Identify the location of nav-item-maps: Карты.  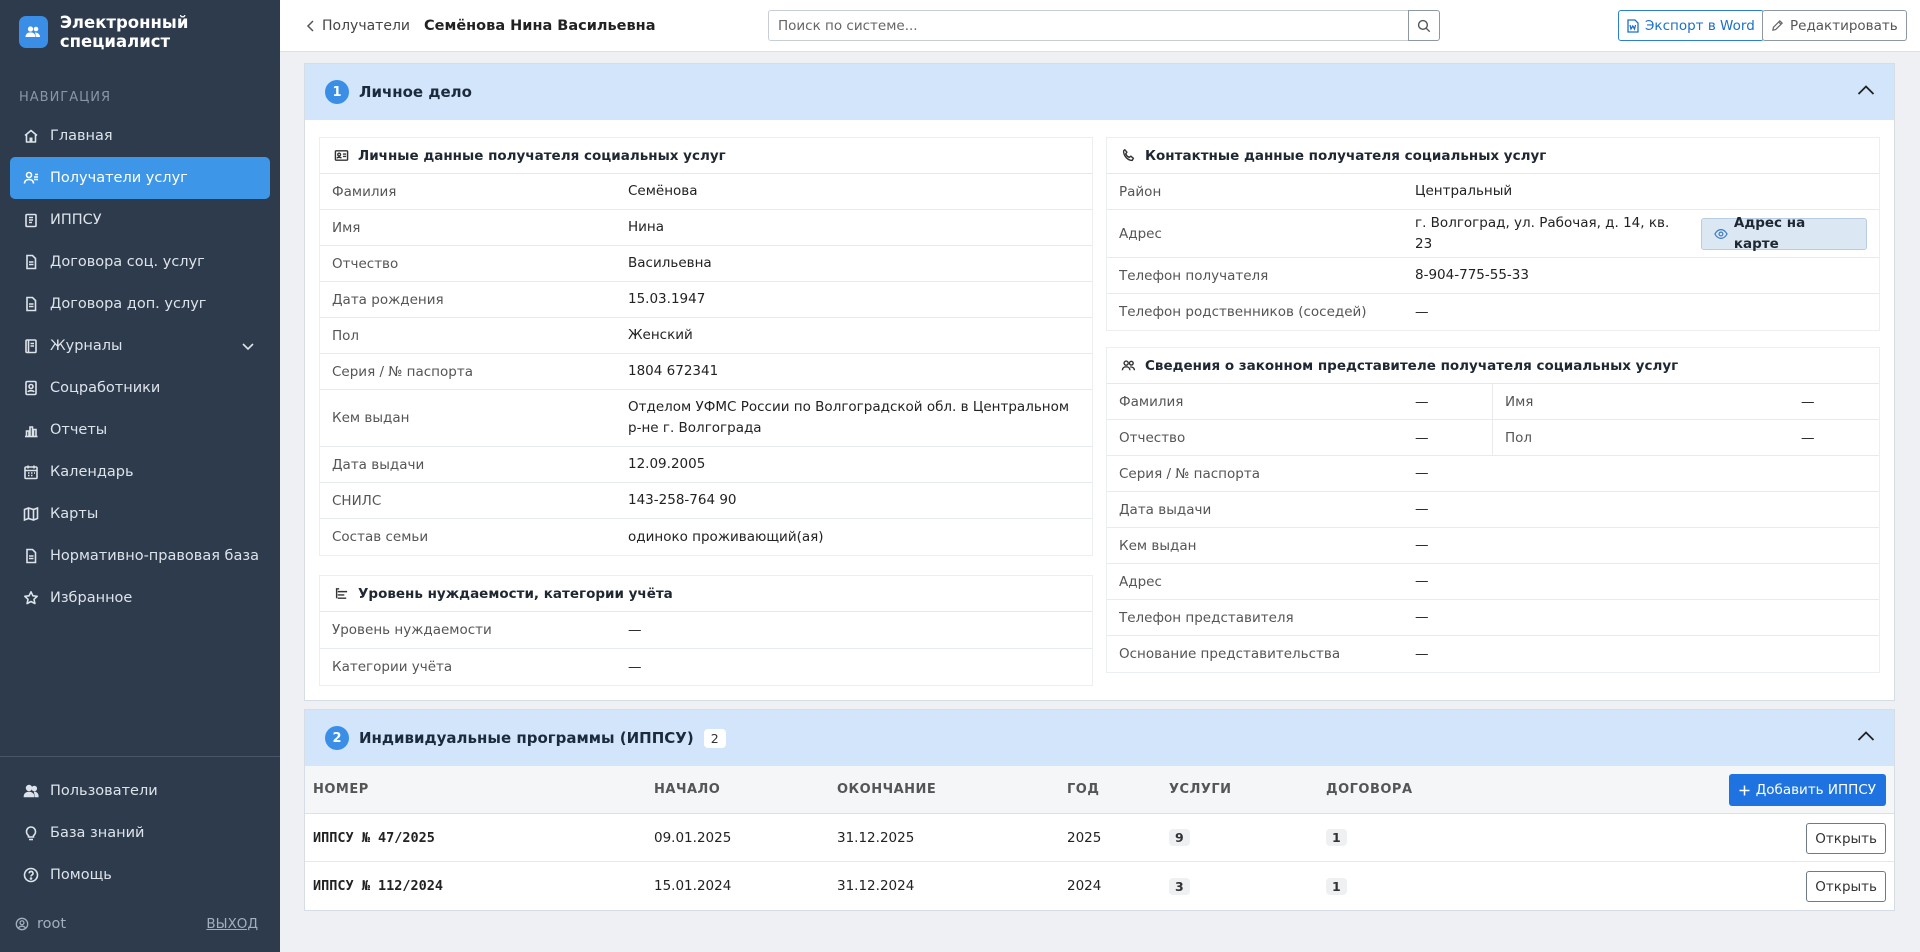
(140, 514).